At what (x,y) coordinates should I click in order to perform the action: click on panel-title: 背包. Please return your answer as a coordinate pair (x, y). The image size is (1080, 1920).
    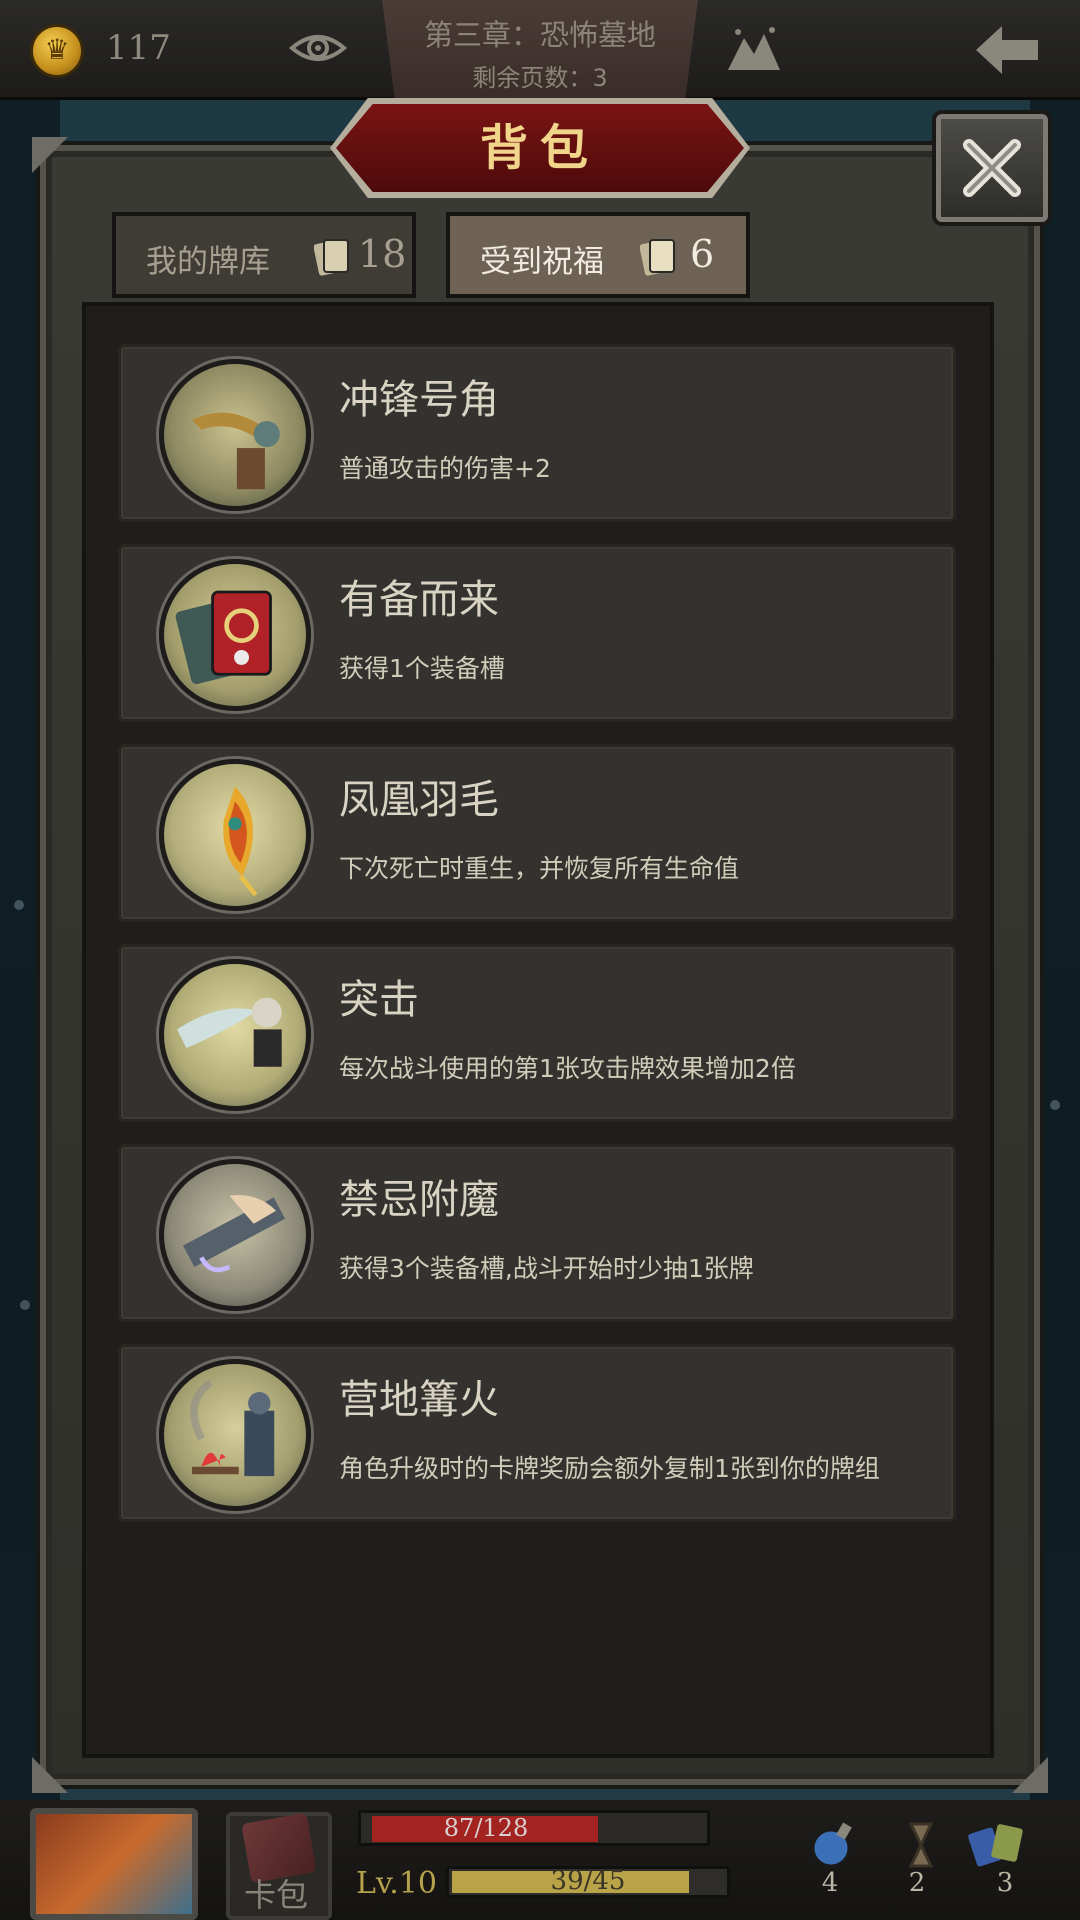
    Looking at the image, I should click on (539, 148).